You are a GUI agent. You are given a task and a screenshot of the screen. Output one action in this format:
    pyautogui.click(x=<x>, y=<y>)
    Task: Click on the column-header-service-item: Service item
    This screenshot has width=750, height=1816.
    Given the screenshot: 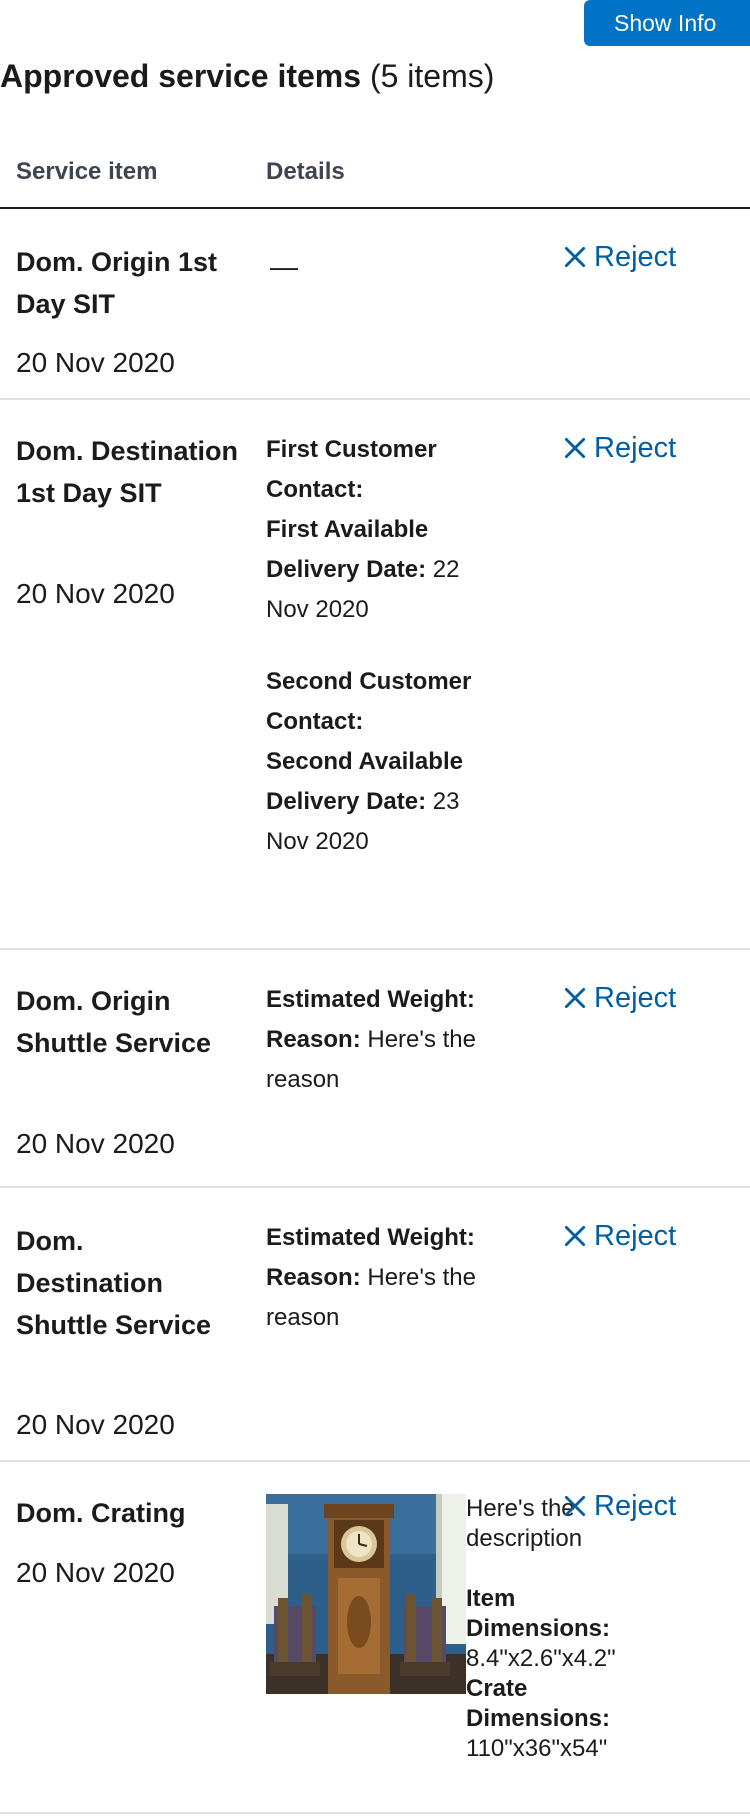 What is the action you would take?
    pyautogui.click(x=87, y=171)
    